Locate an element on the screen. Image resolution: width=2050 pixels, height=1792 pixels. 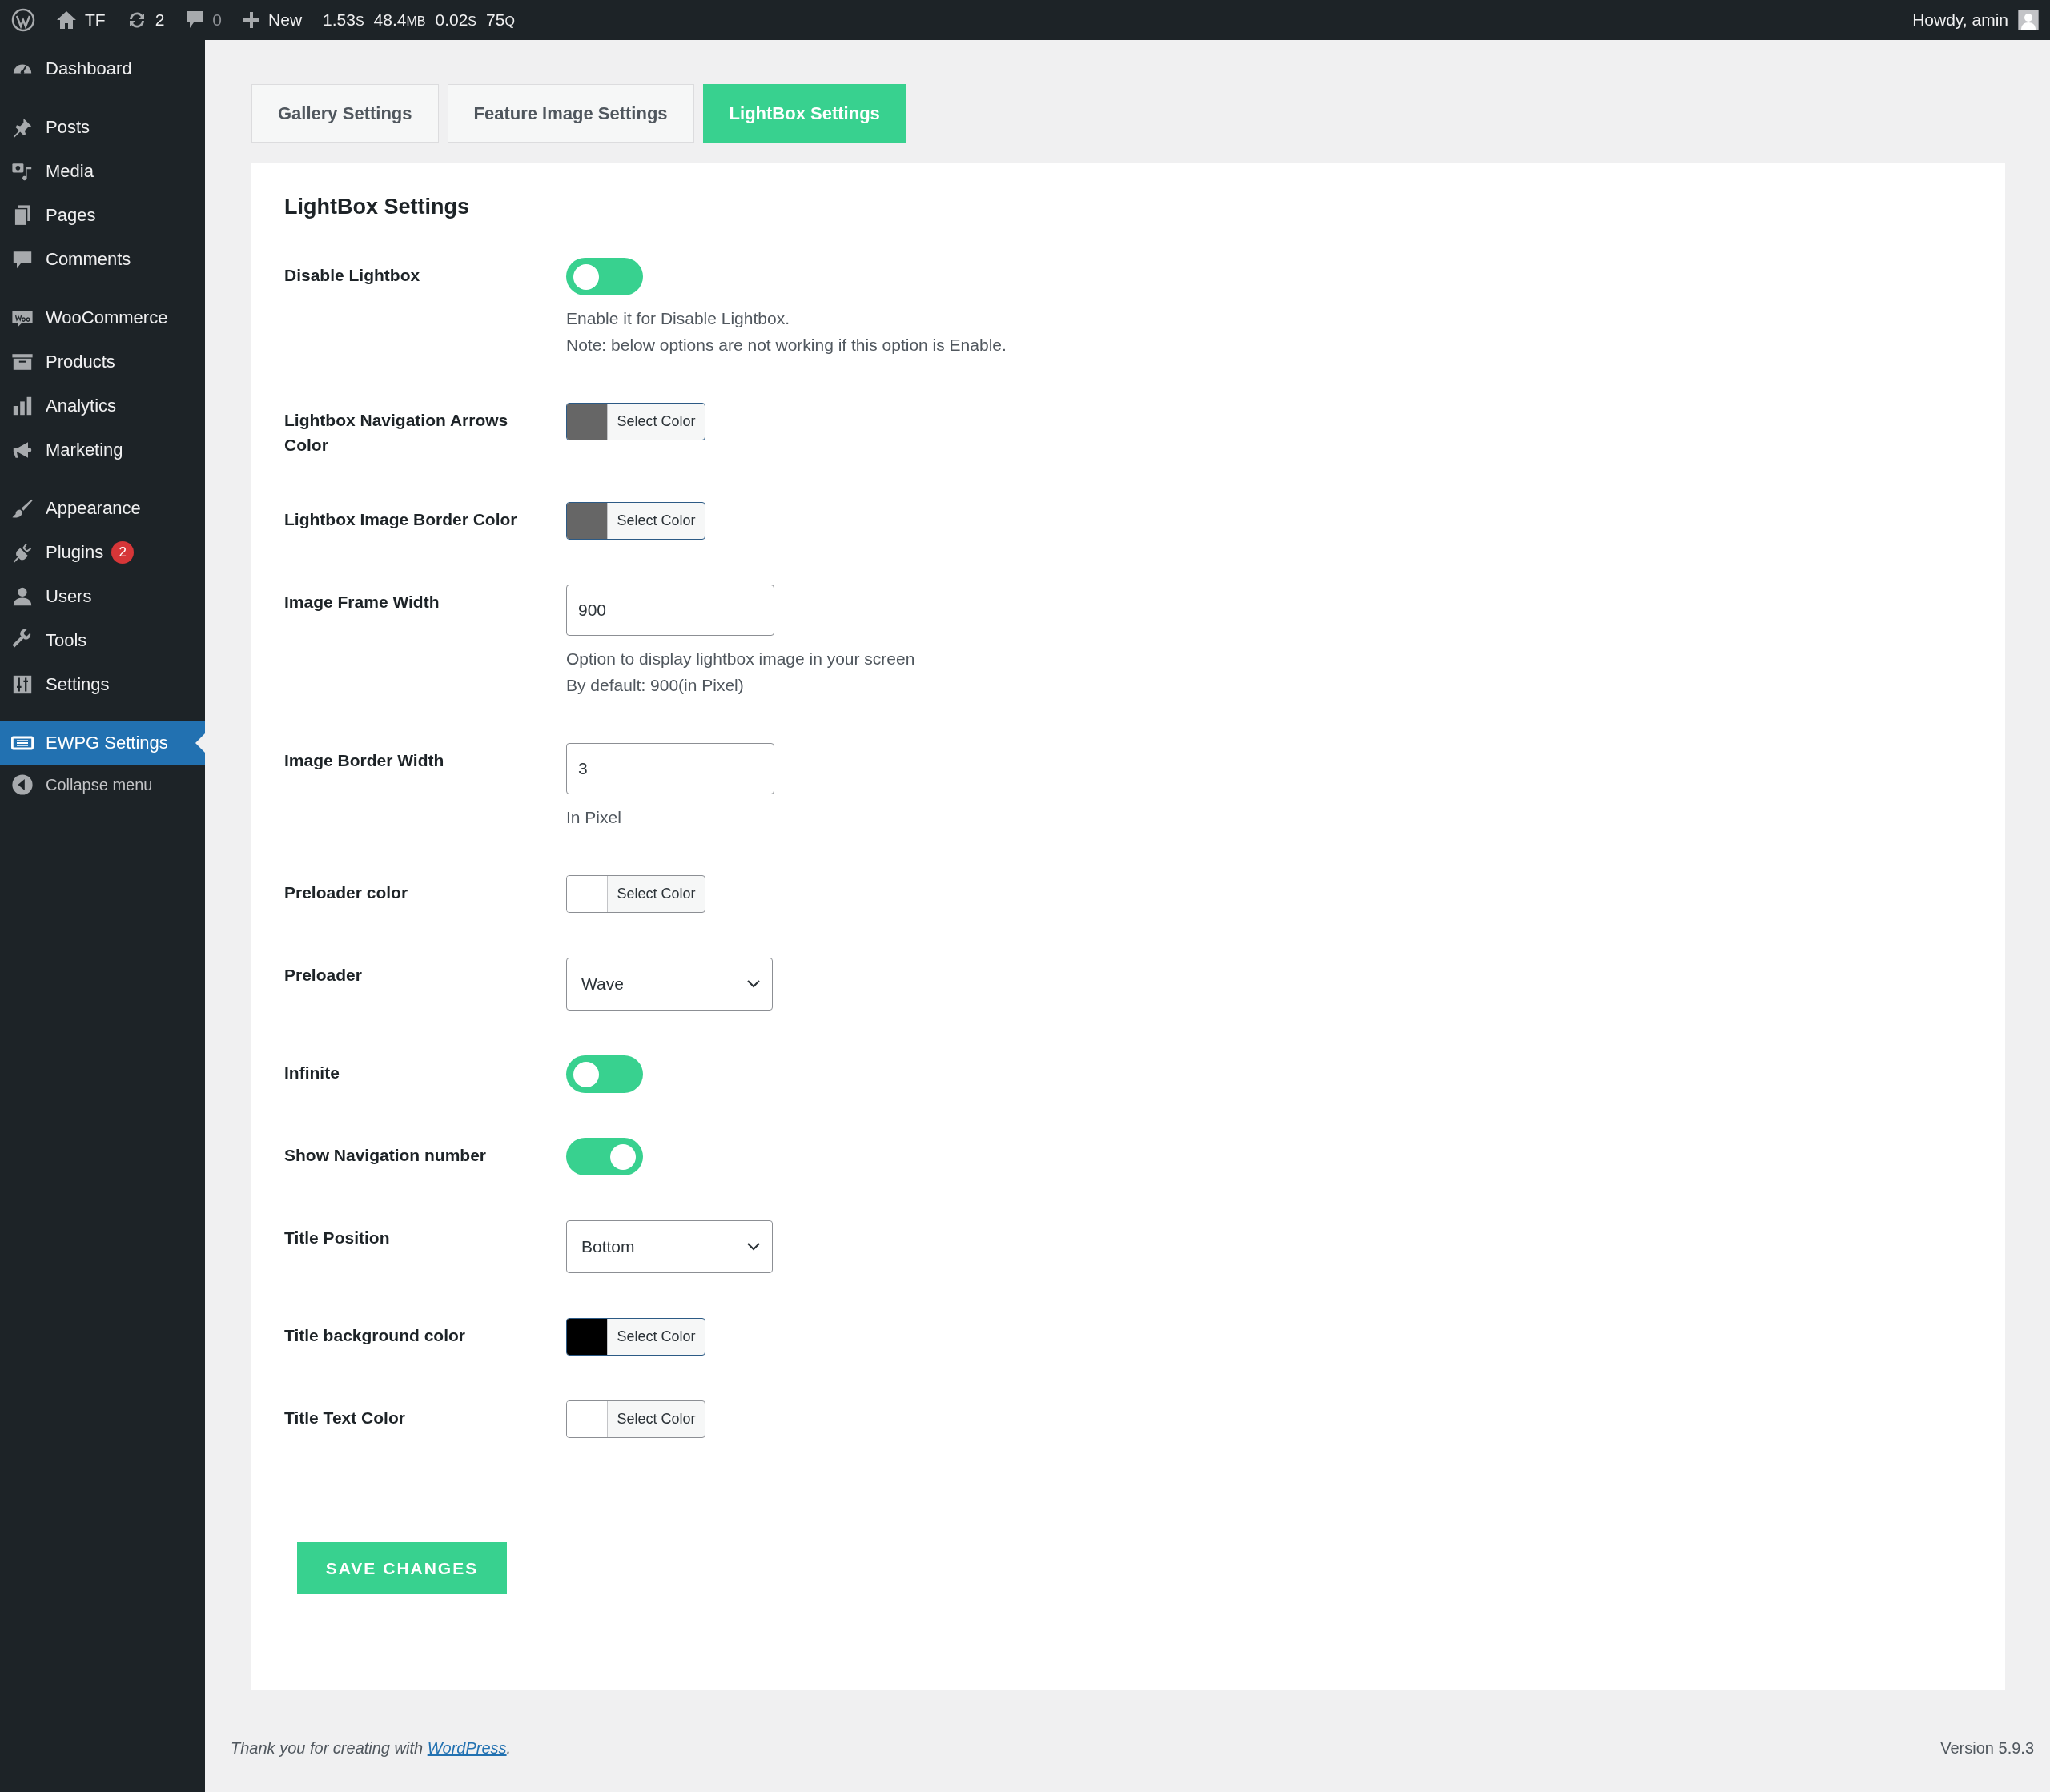
query-stat: 1.53S is located at coordinates (343, 20).